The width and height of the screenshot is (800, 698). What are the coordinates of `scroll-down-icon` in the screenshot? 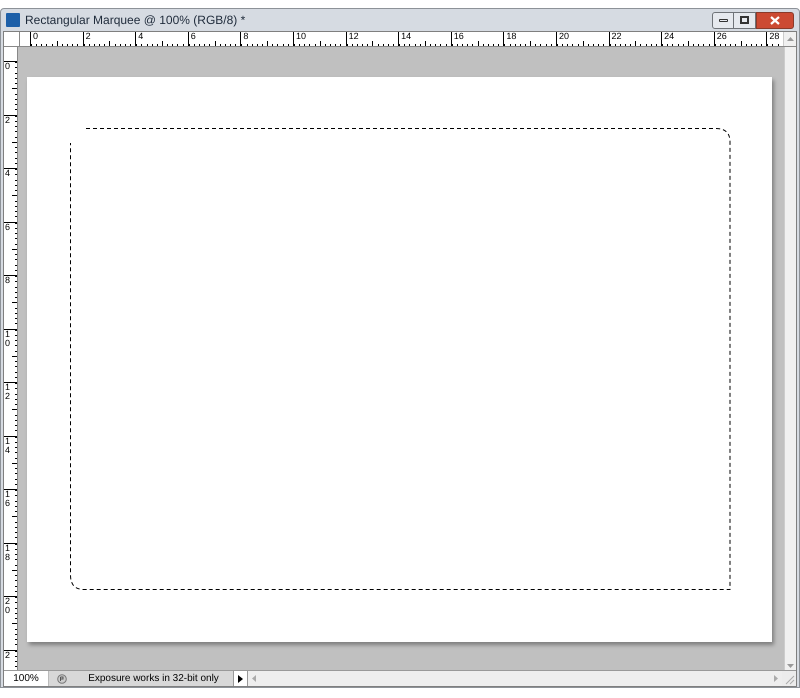 It's located at (790, 666).